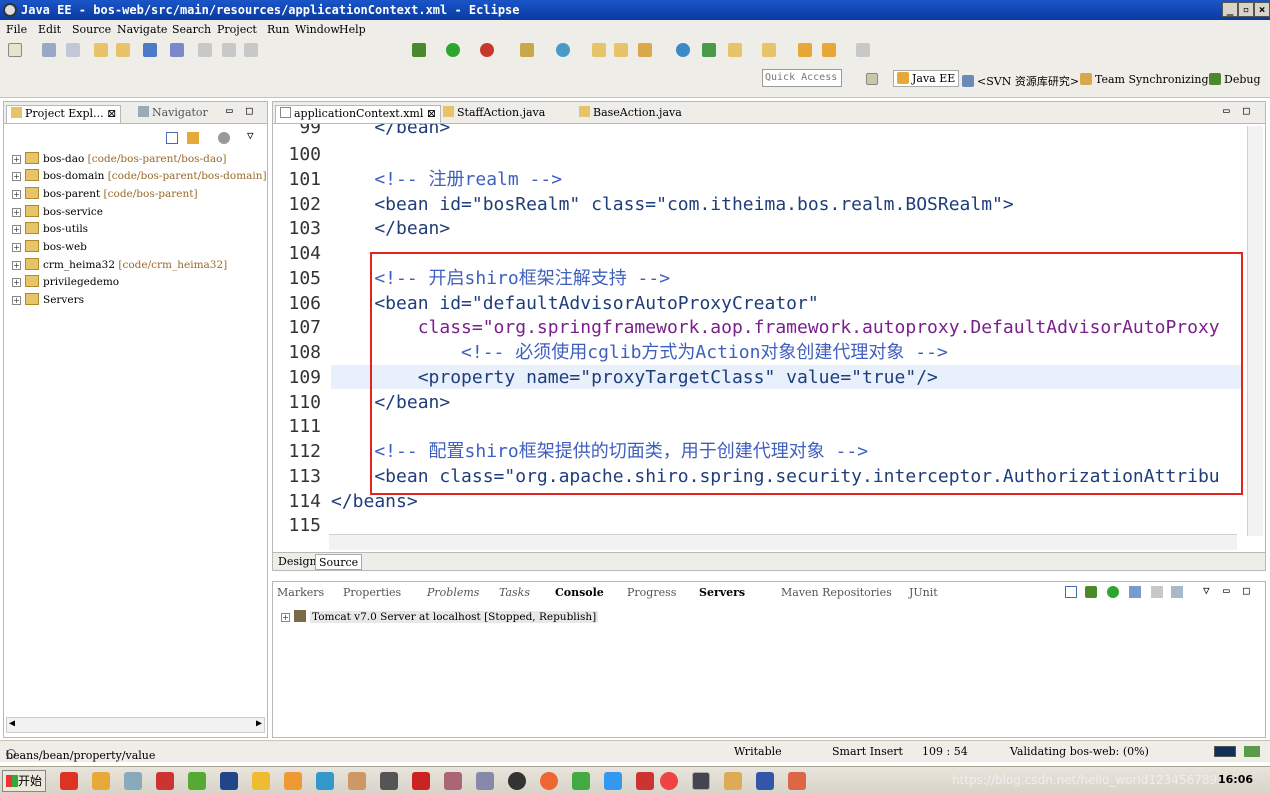  I want to click on perspective-debug: Debug, so click(1235, 79).